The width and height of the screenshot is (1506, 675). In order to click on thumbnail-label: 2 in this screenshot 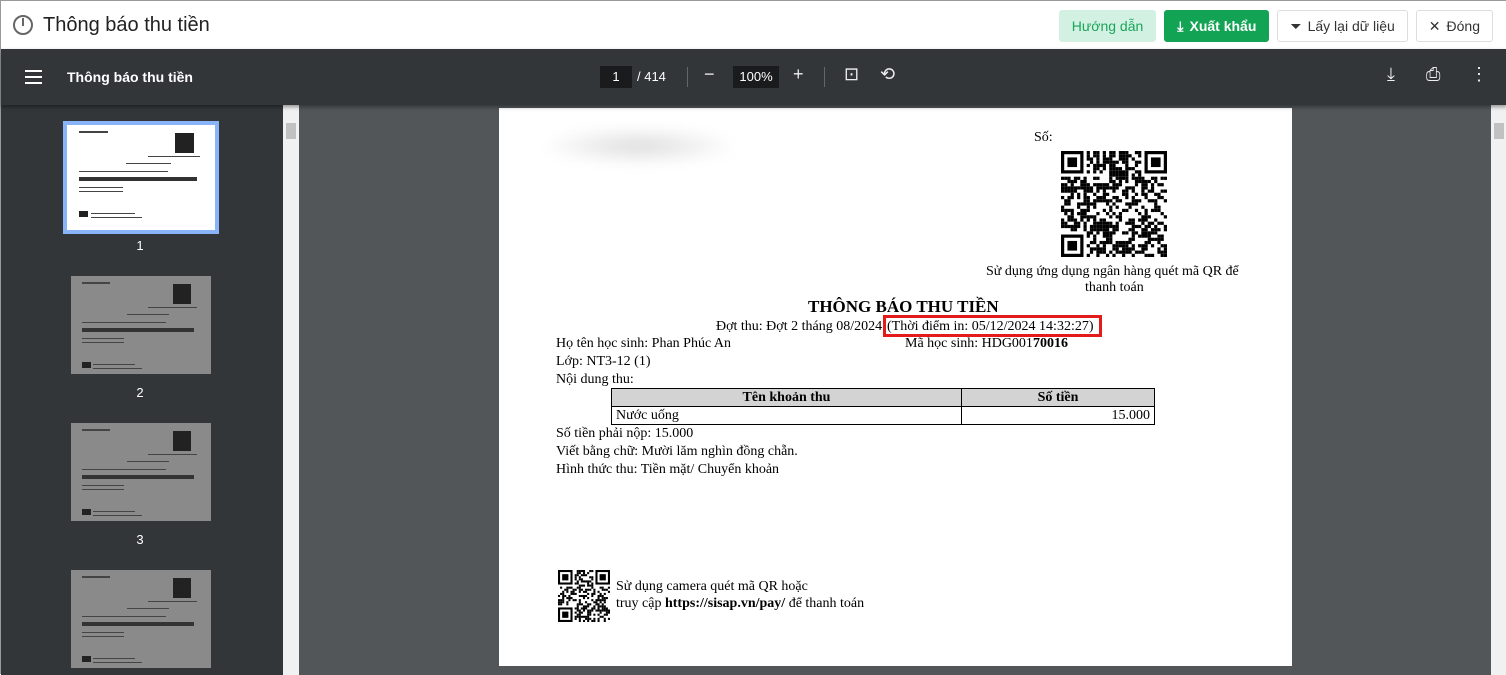, I will do `click(140, 392)`.